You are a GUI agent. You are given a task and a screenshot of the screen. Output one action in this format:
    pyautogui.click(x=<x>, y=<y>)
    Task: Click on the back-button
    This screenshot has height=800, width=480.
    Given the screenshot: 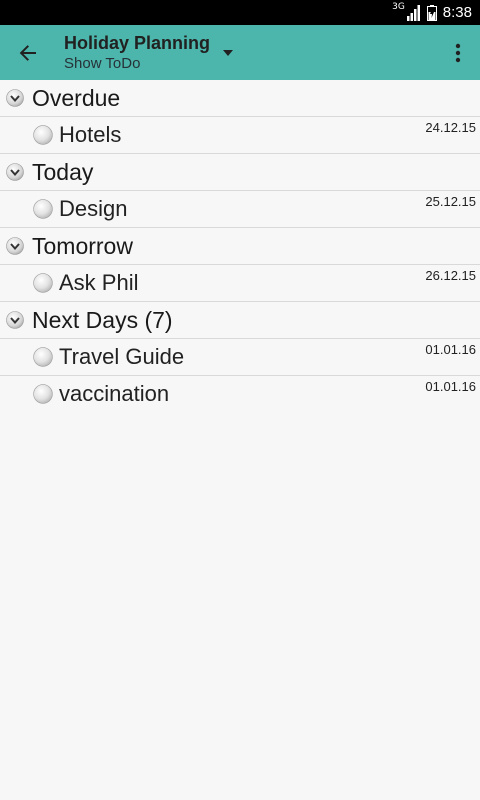 What is the action you would take?
    pyautogui.click(x=28, y=52)
    